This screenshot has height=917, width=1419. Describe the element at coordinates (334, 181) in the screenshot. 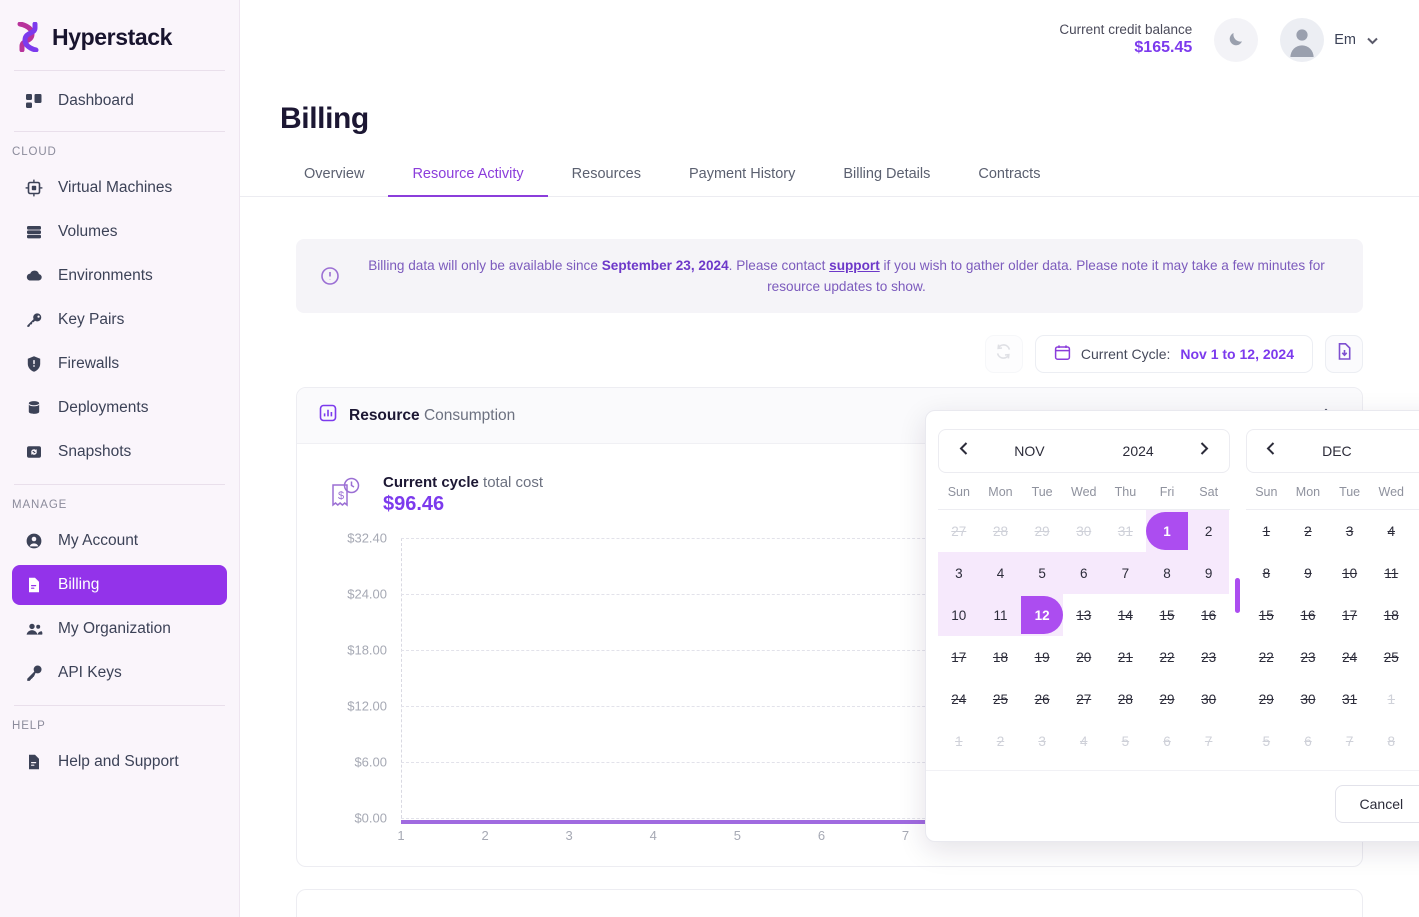

I see `tab-overview: Overview` at that location.